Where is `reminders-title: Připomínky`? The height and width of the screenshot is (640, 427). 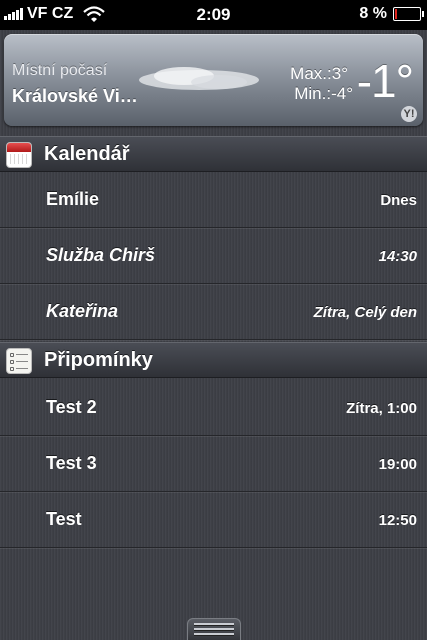
reminders-title: Připomínky is located at coordinates (98, 360).